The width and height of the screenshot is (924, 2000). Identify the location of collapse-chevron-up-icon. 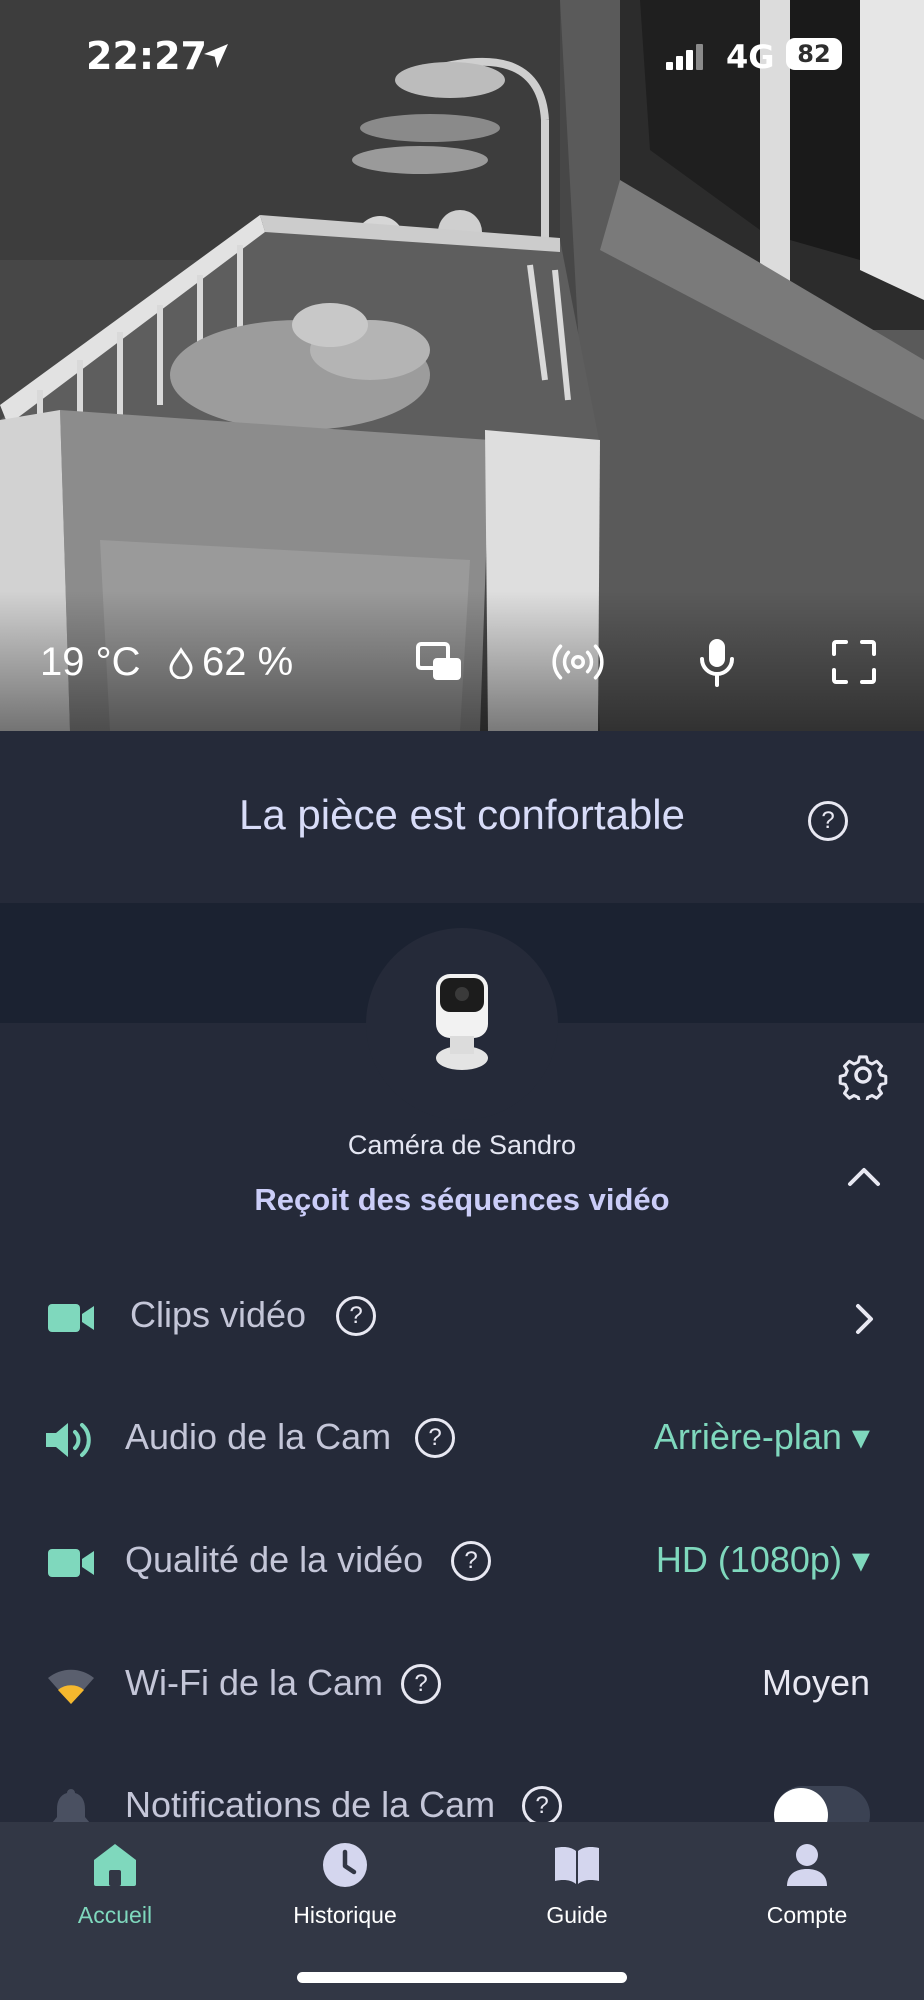
(864, 1175).